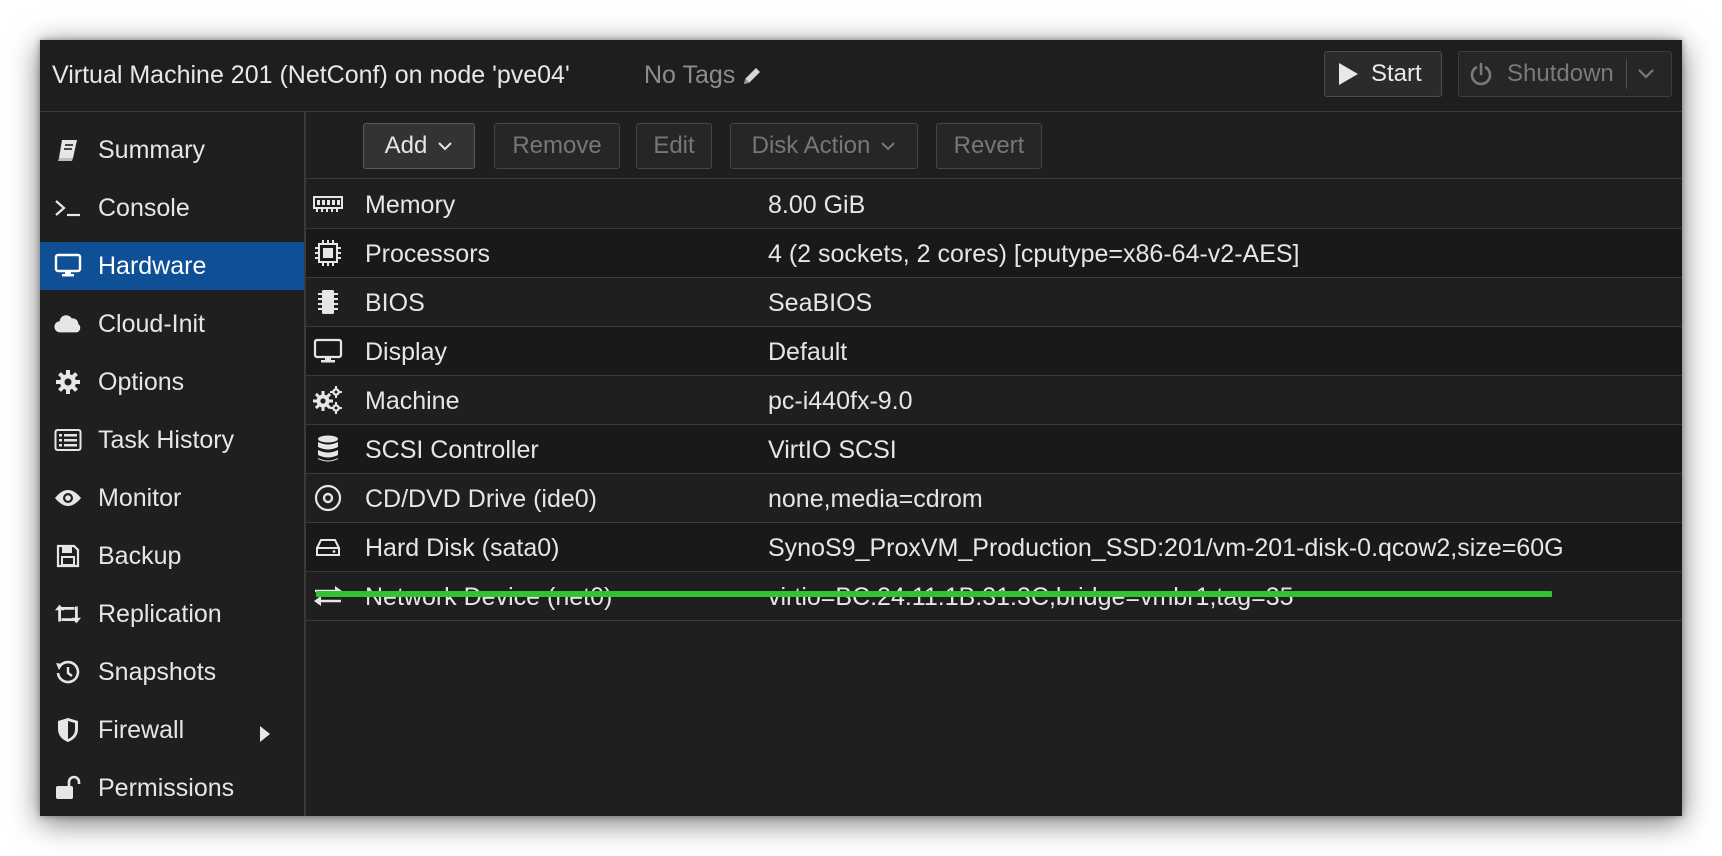 The height and width of the screenshot is (856, 1722). What do you see at coordinates (140, 497) in the screenshot?
I see `sidebar-item-label: Monitor` at bounding box center [140, 497].